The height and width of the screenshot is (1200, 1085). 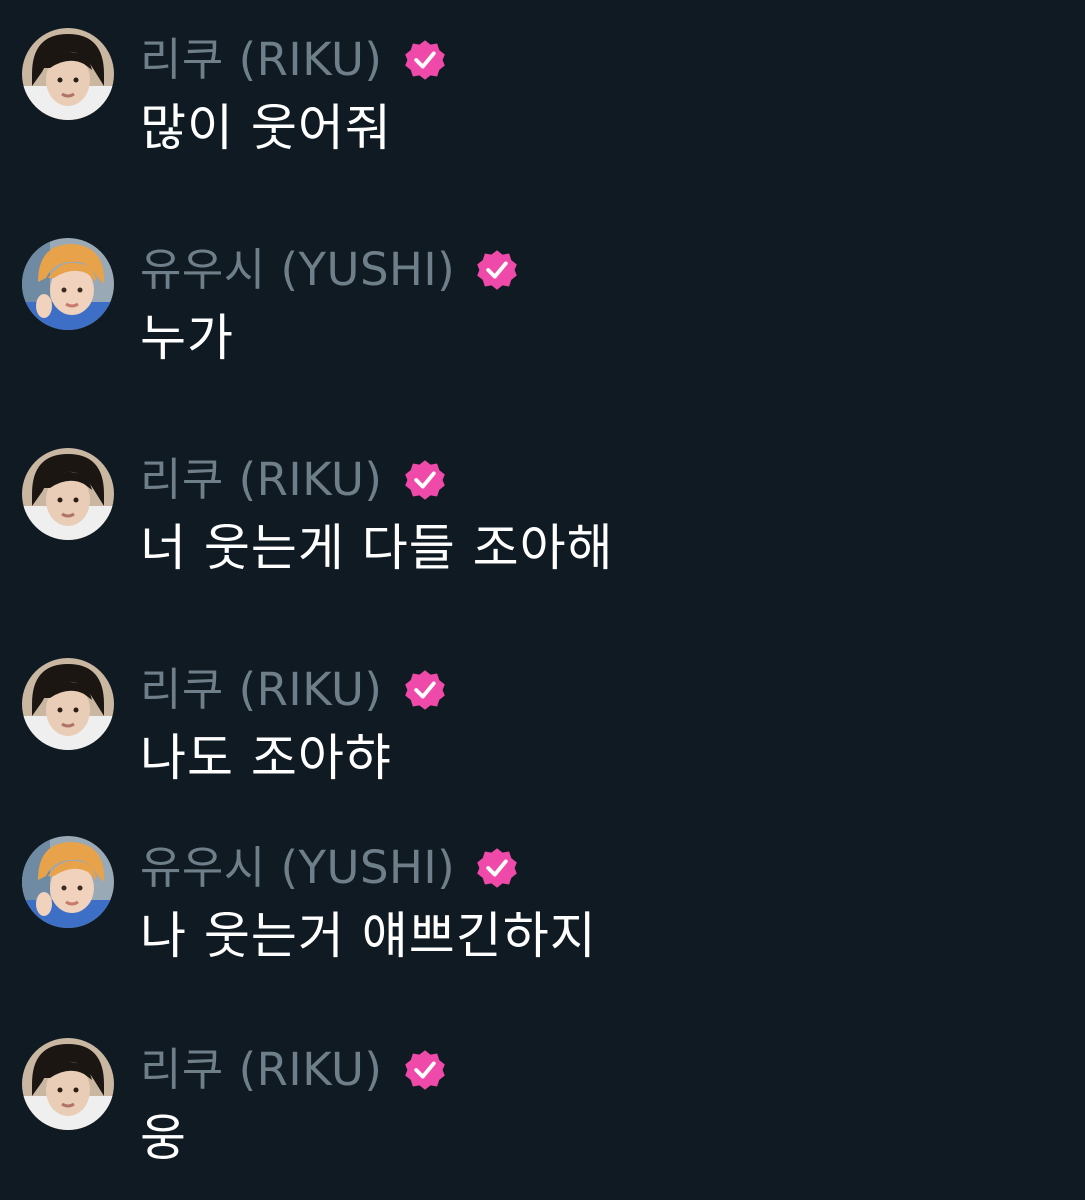 I want to click on message-text: 너 웃는게 다들 조아해, so click(x=377, y=548).